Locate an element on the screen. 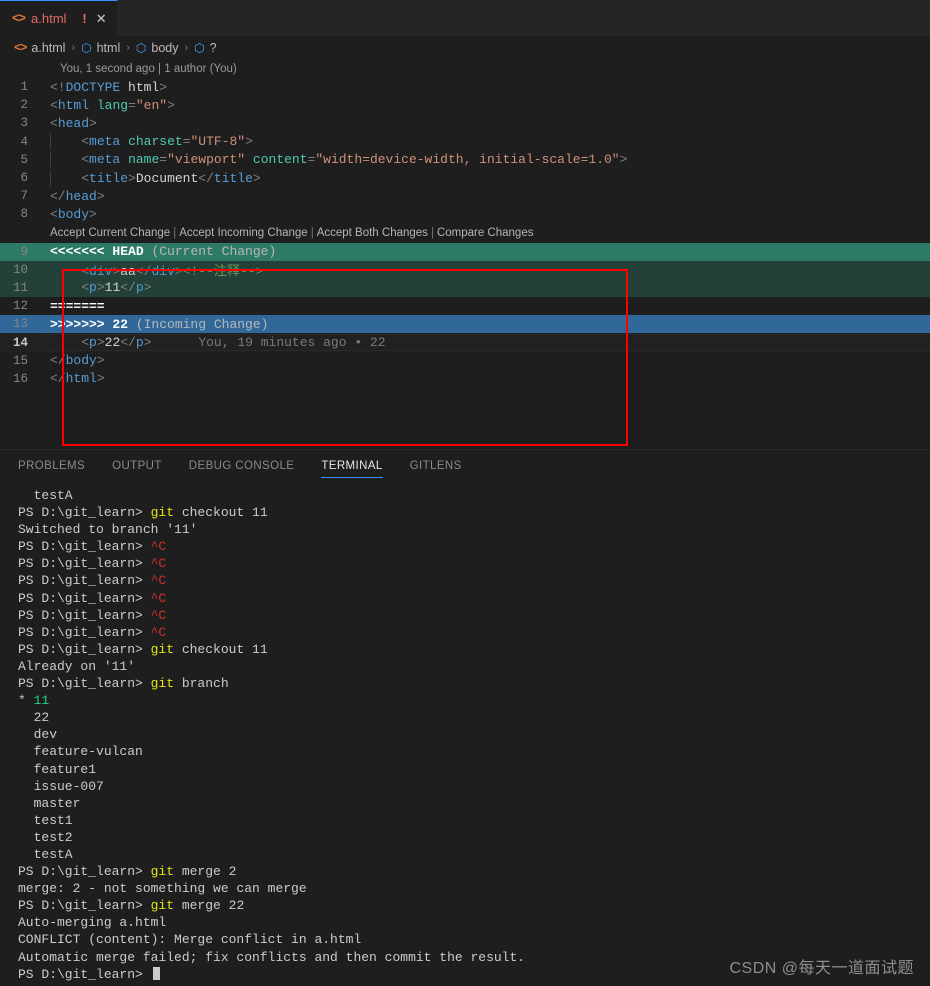 Image resolution: width=930 pixels, height=986 pixels. breadcrumb-item-unknown: ? is located at coordinates (213, 48).